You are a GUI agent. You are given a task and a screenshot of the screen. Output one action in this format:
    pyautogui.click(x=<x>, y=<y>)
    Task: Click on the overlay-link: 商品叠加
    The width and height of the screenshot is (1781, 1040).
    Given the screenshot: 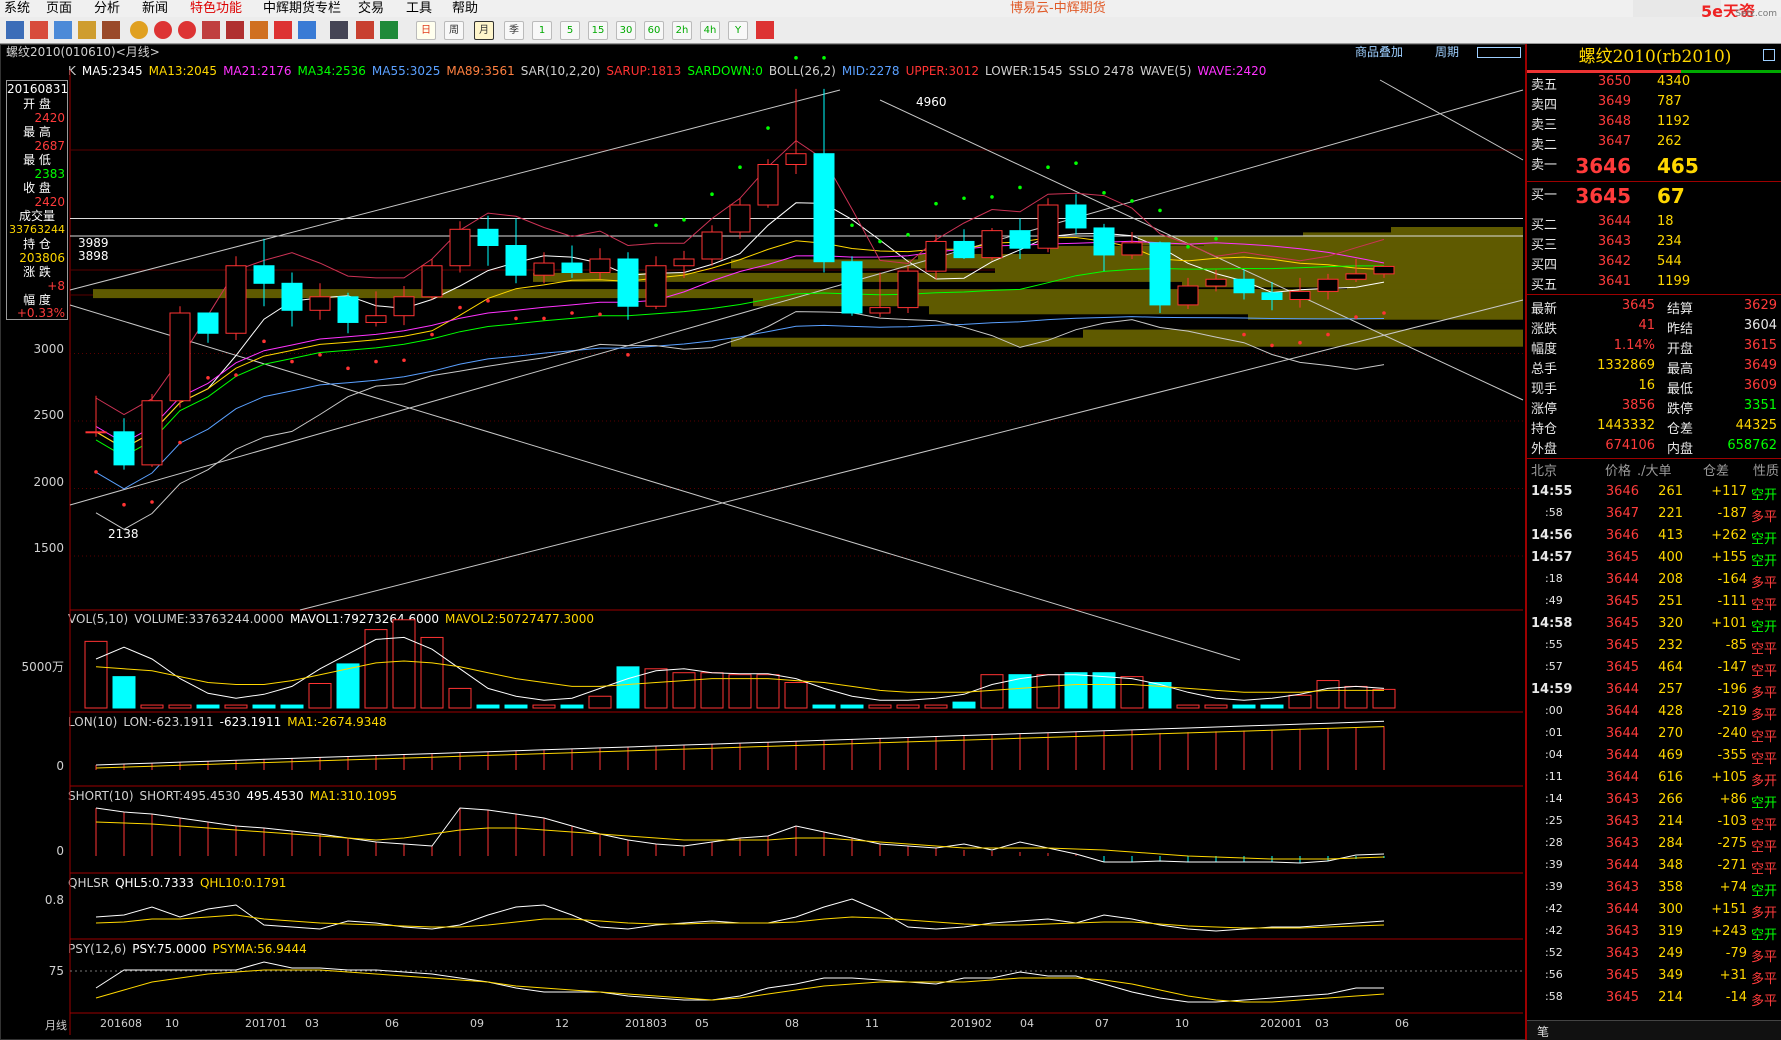 What is the action you would take?
    pyautogui.click(x=1385, y=52)
    